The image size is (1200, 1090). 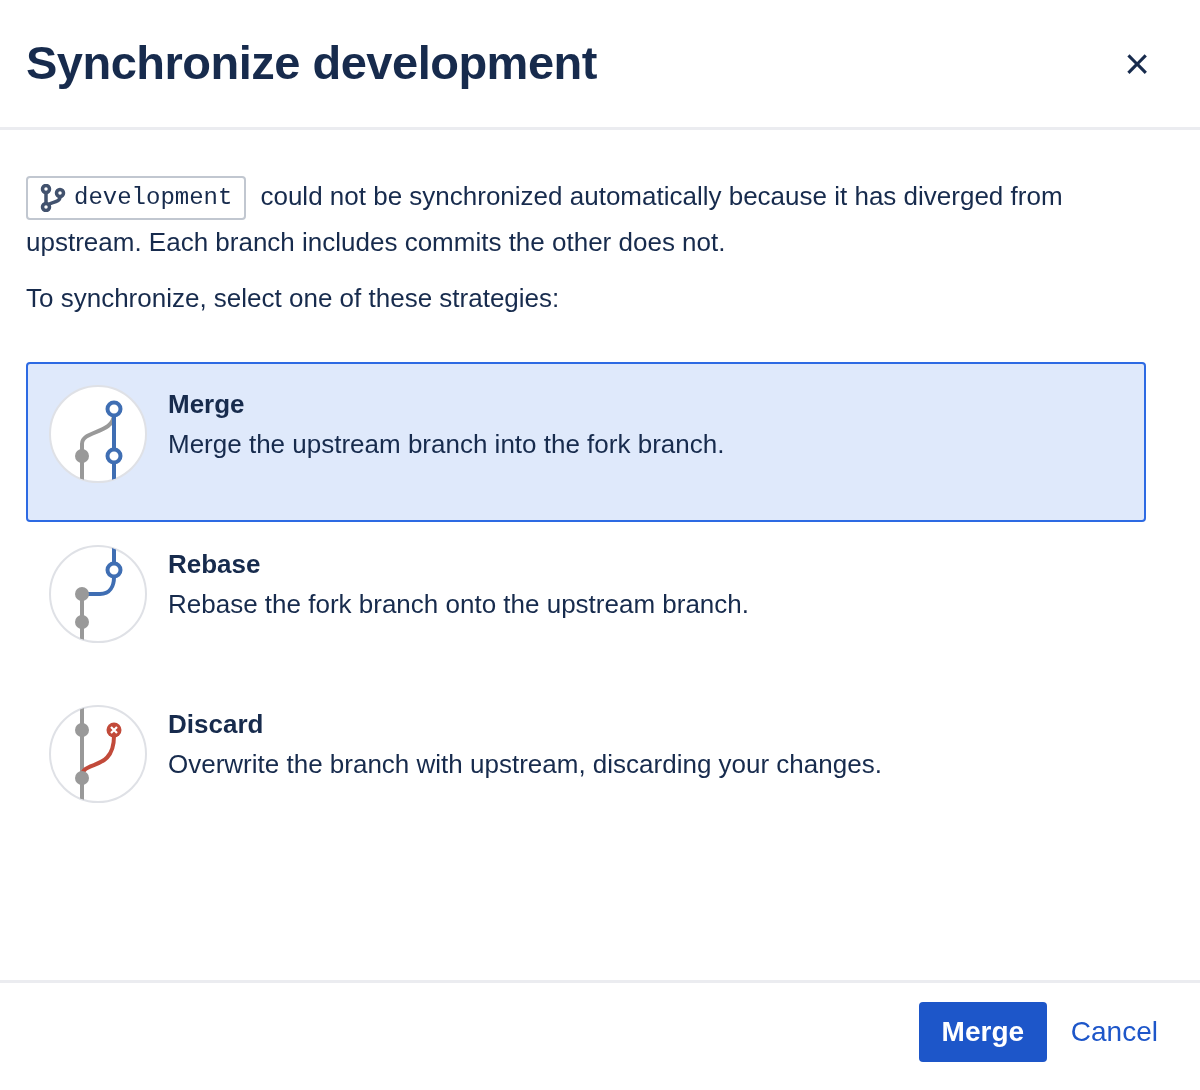 I want to click on branch-icon, so click(x=53, y=198).